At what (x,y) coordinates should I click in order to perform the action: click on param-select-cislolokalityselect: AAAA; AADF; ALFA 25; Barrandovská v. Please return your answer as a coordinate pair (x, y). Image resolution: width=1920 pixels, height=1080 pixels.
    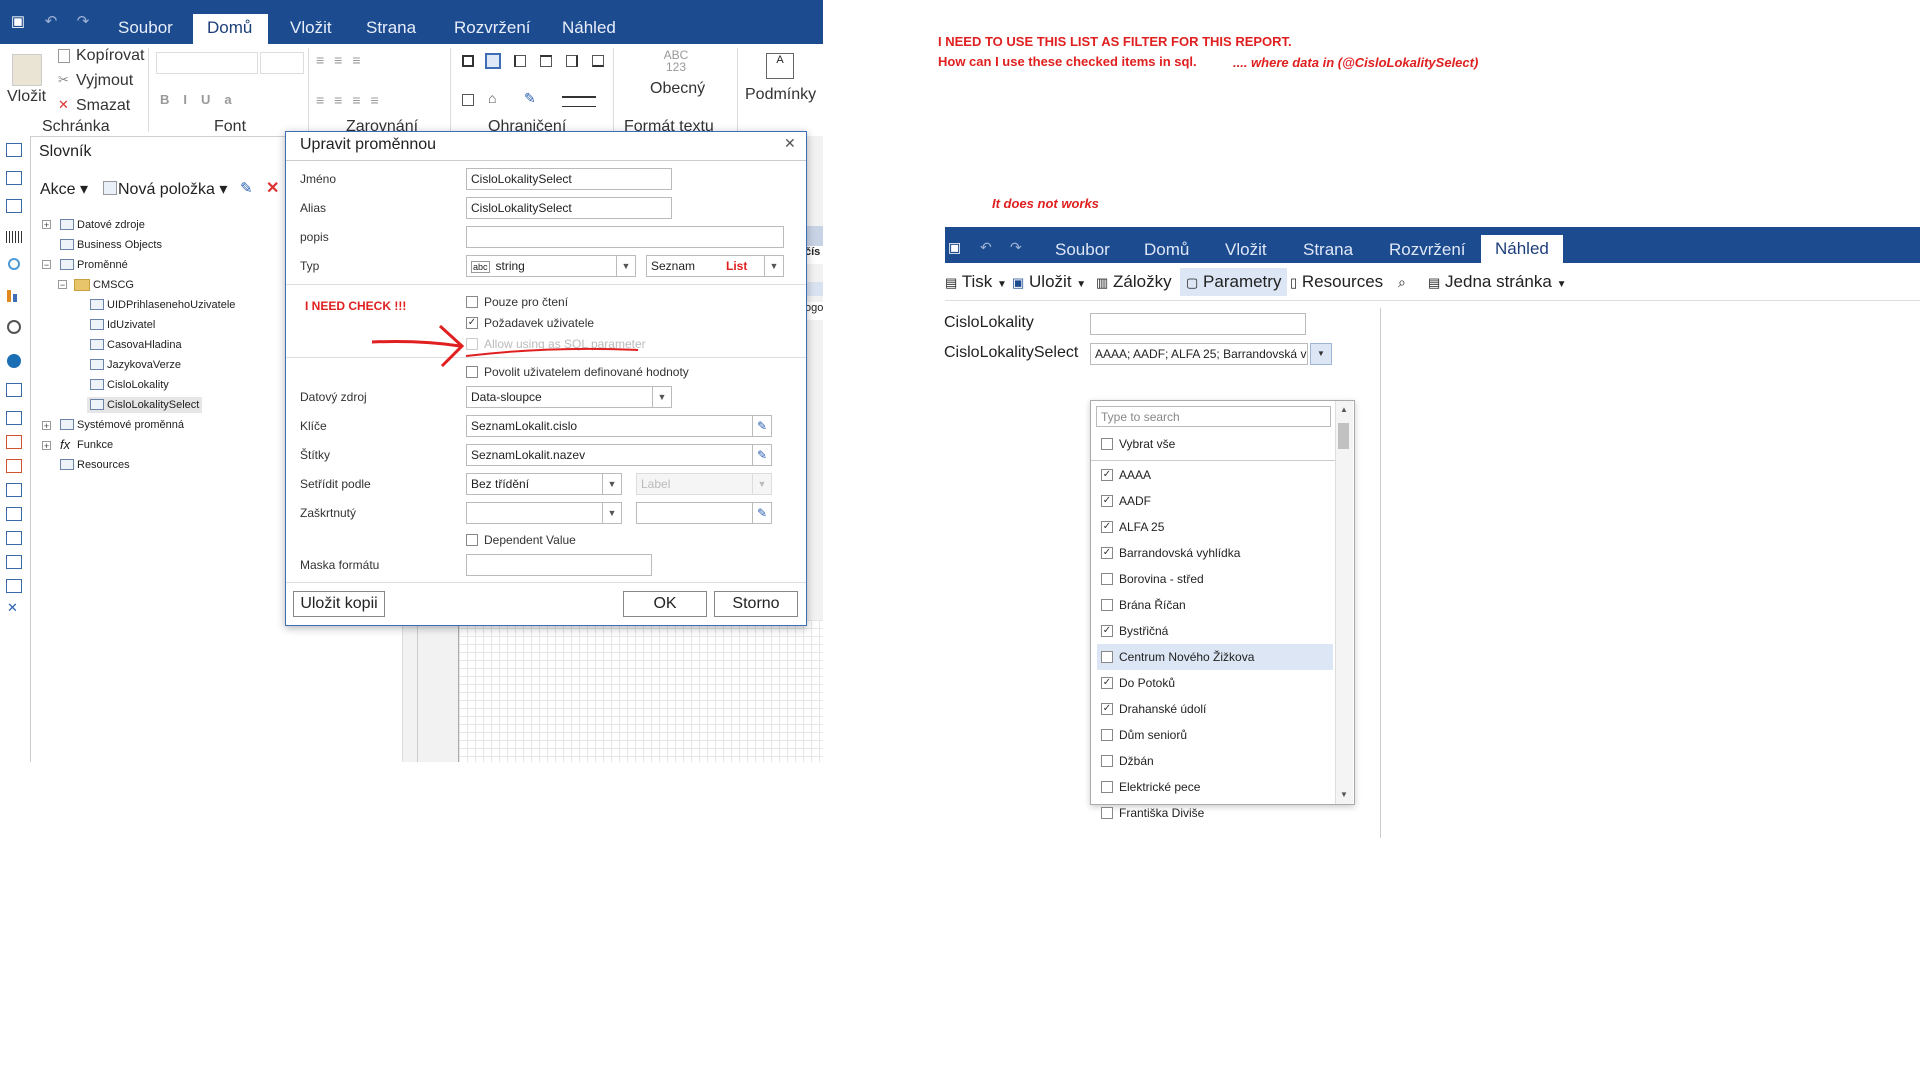
    Looking at the image, I should click on (1199, 354).